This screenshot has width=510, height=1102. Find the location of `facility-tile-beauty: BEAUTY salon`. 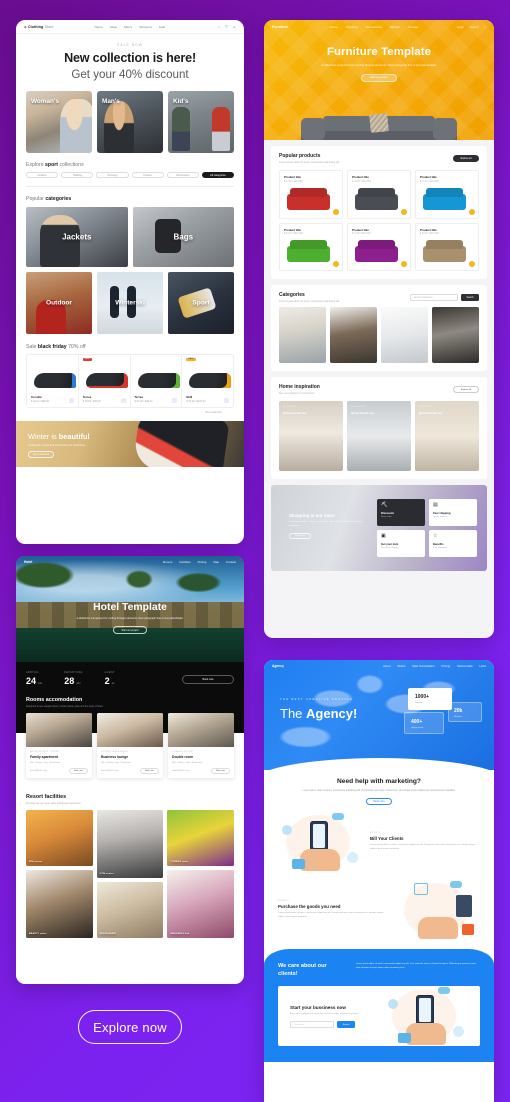

facility-tile-beauty: BEAUTY salon is located at coordinates (59, 904).